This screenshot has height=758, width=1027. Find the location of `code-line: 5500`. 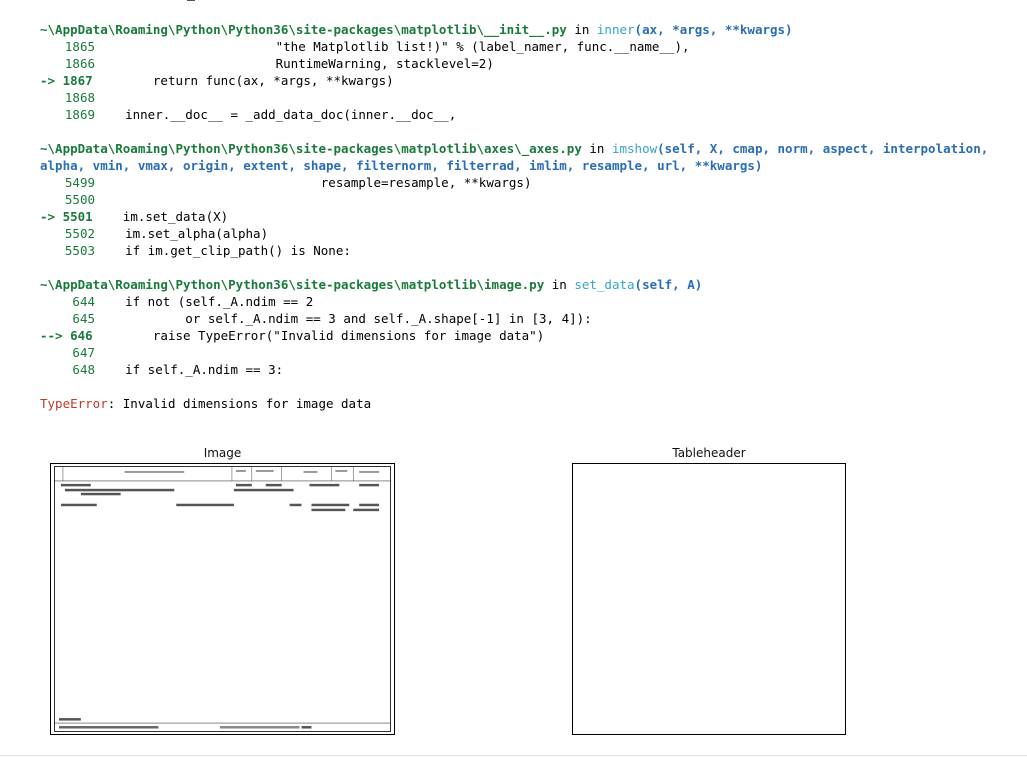

code-line: 5500 is located at coordinates (79, 199).